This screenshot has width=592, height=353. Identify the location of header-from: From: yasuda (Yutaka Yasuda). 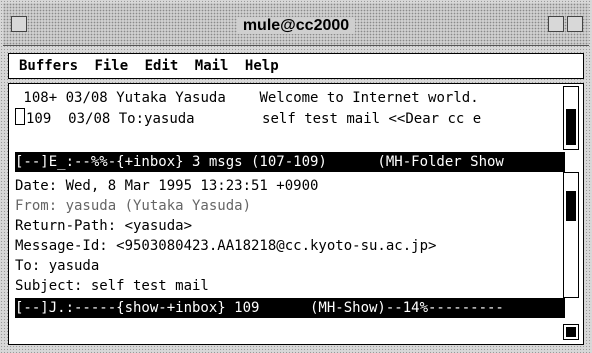
(133, 206).